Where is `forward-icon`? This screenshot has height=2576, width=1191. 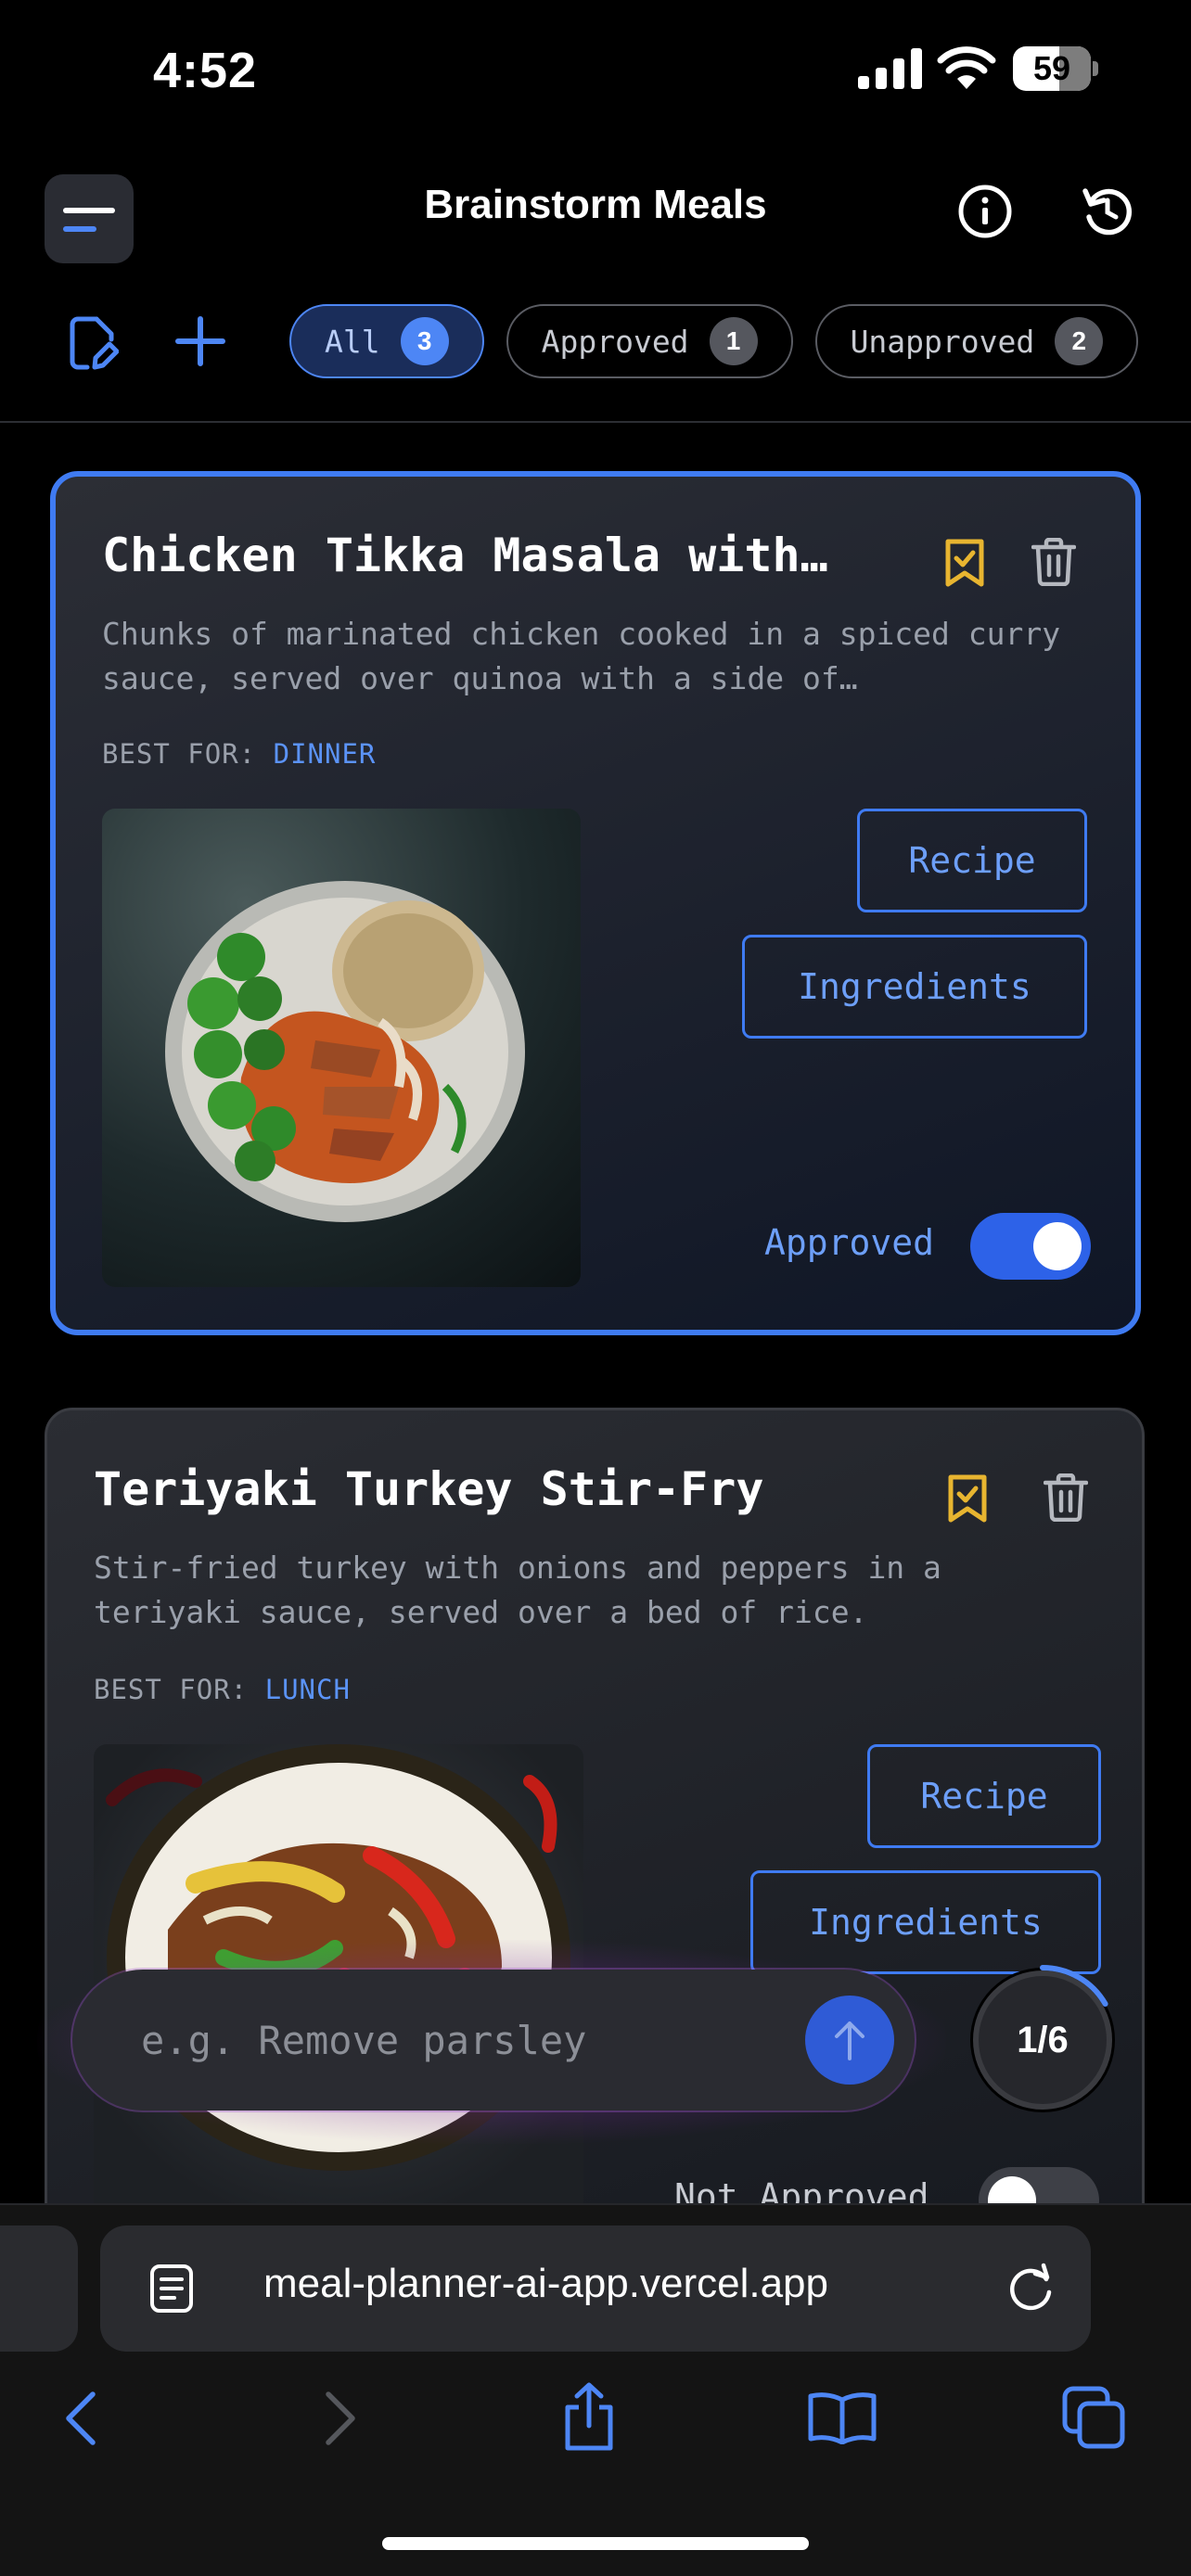
forward-icon is located at coordinates (341, 2419).